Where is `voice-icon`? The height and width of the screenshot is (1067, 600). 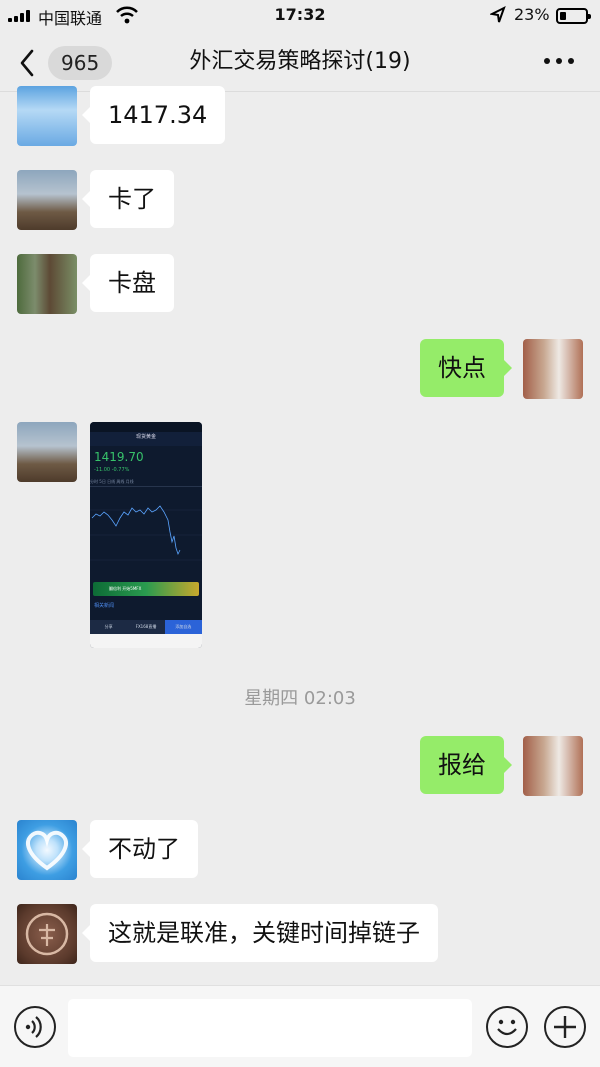
voice-icon is located at coordinates (35, 1027).